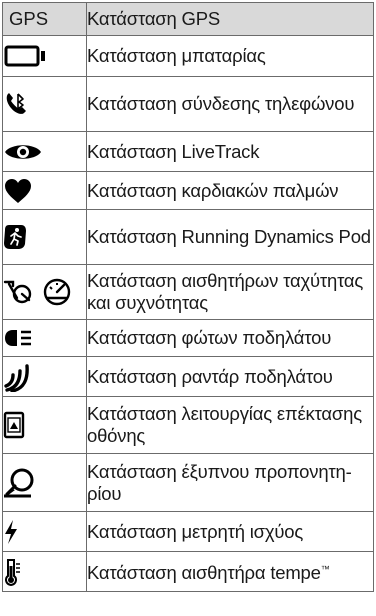 The height and width of the screenshot is (616, 376). Describe the element at coordinates (230, 338) in the screenshot. I see `row-label: Κατάσταση φώτων ποδηλάτου` at that location.